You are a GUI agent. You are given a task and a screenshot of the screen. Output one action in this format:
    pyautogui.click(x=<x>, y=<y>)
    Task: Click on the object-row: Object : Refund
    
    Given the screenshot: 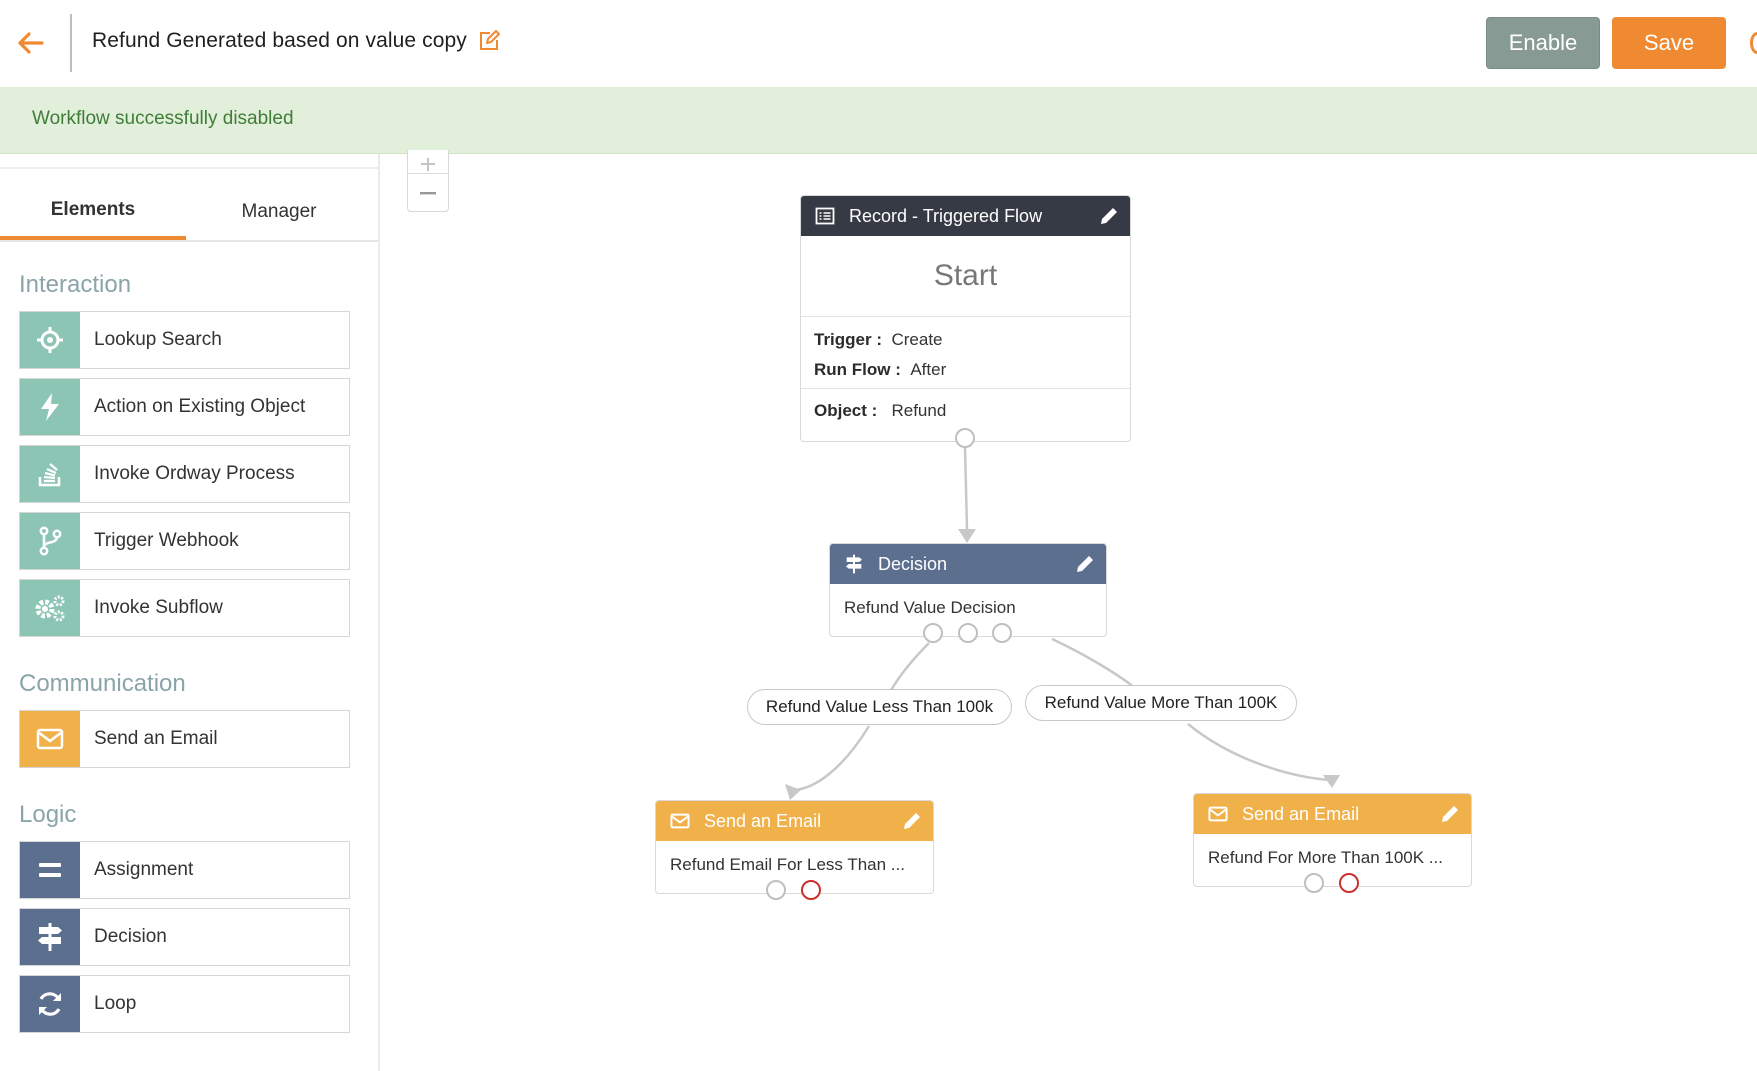 What is the action you would take?
    pyautogui.click(x=965, y=410)
    